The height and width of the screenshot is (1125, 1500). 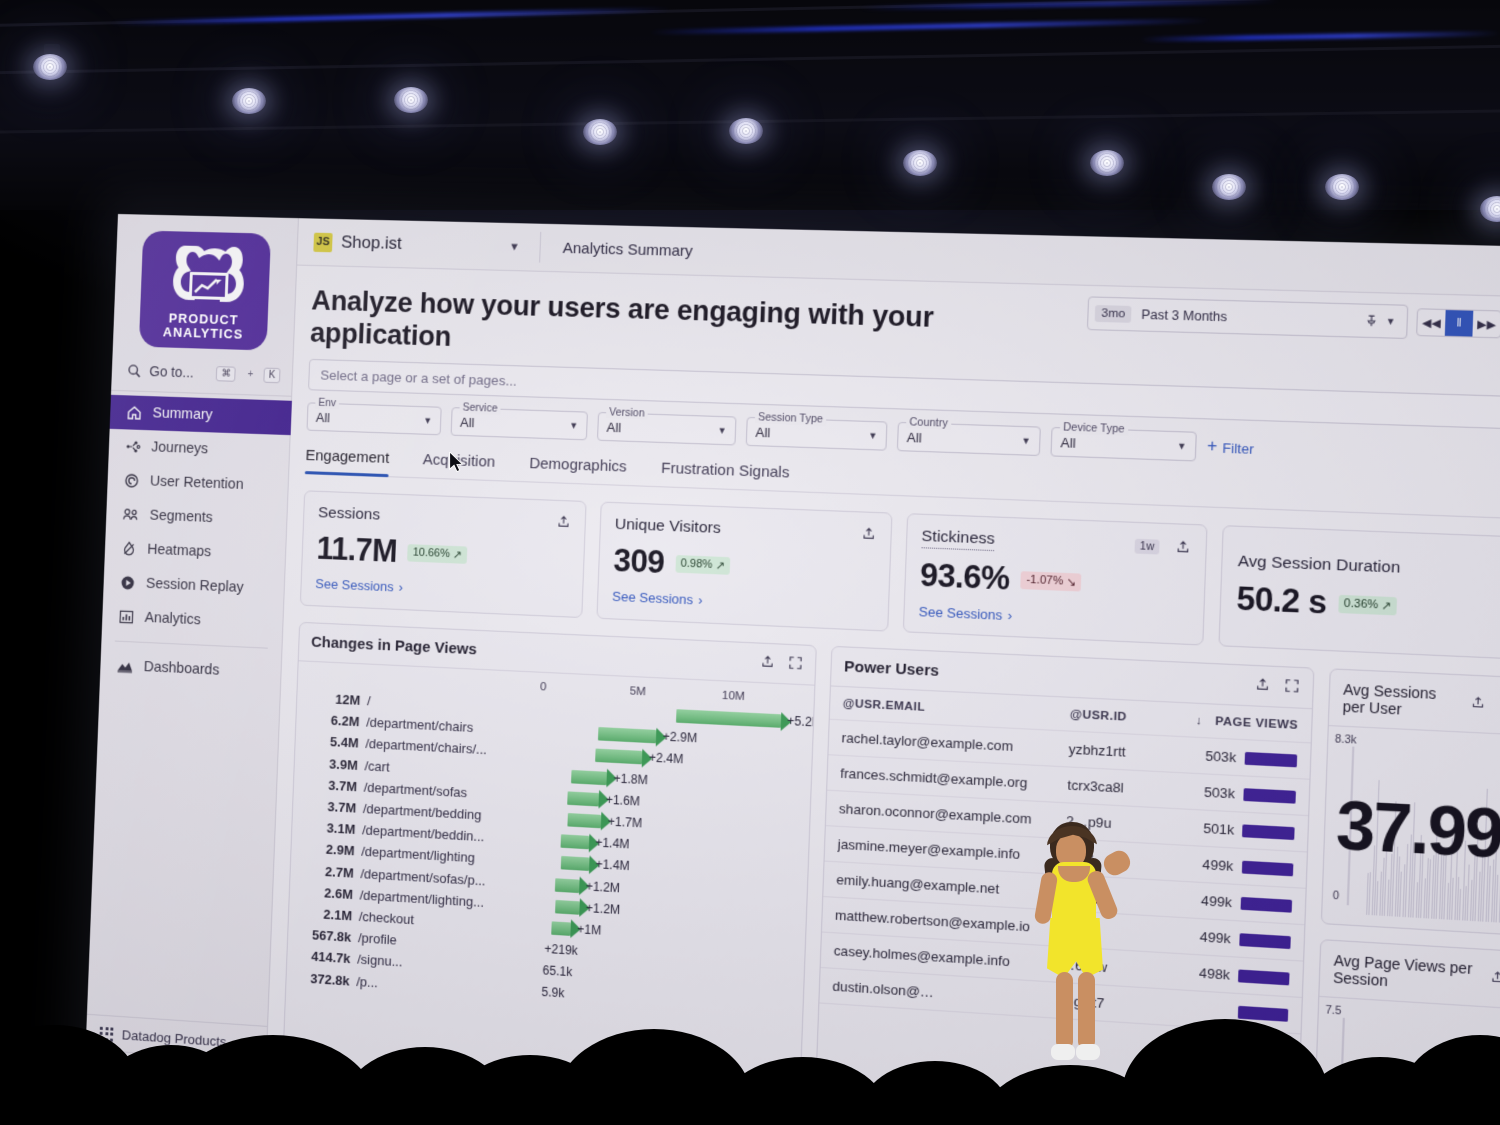 I want to click on sort-desc-arrow-icon: ↓, so click(x=1199, y=720).